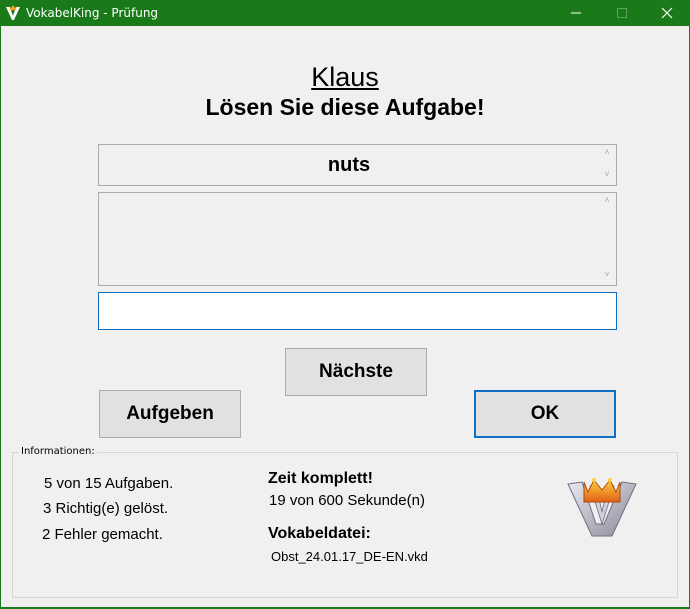 This screenshot has height=609, width=690. Describe the element at coordinates (319, 533) in the screenshot. I see `file-label: Vokabeldatei:` at that location.